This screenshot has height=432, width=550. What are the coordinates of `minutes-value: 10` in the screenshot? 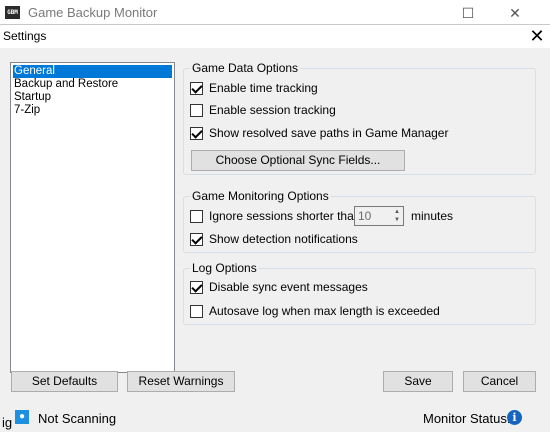 It's located at (364, 216).